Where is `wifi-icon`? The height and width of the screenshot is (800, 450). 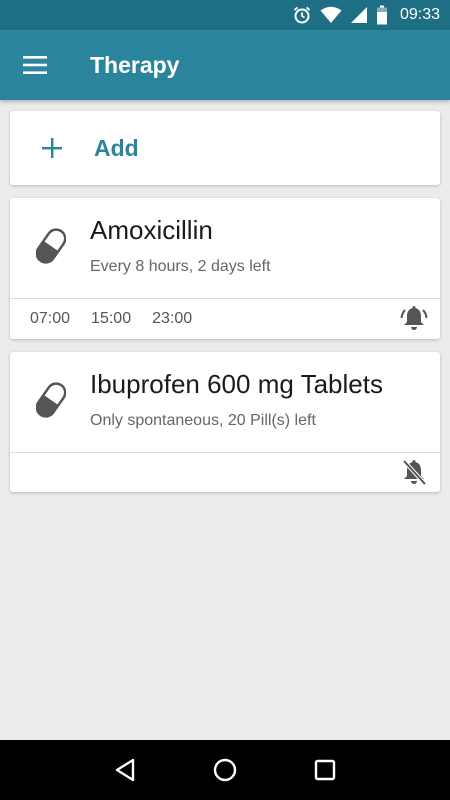 wifi-icon is located at coordinates (331, 14).